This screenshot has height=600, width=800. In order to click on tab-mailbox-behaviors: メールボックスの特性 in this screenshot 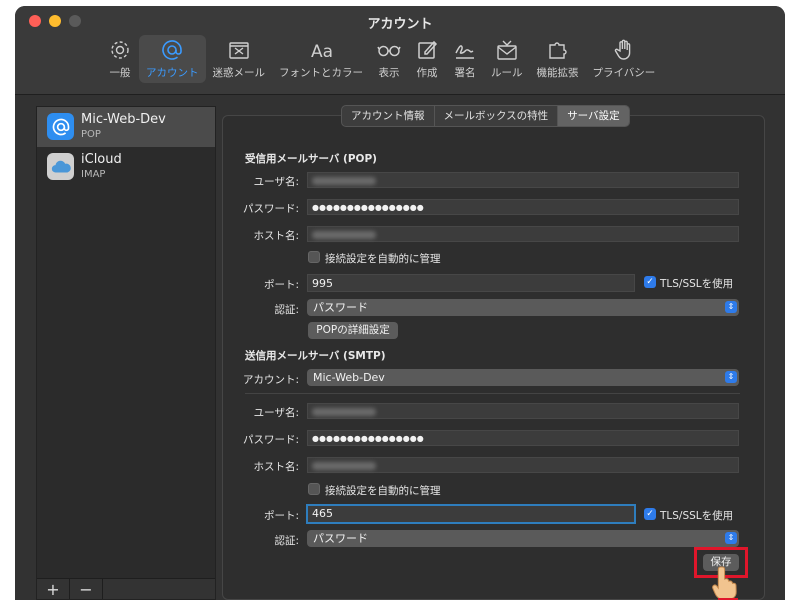, I will do `click(497, 116)`.